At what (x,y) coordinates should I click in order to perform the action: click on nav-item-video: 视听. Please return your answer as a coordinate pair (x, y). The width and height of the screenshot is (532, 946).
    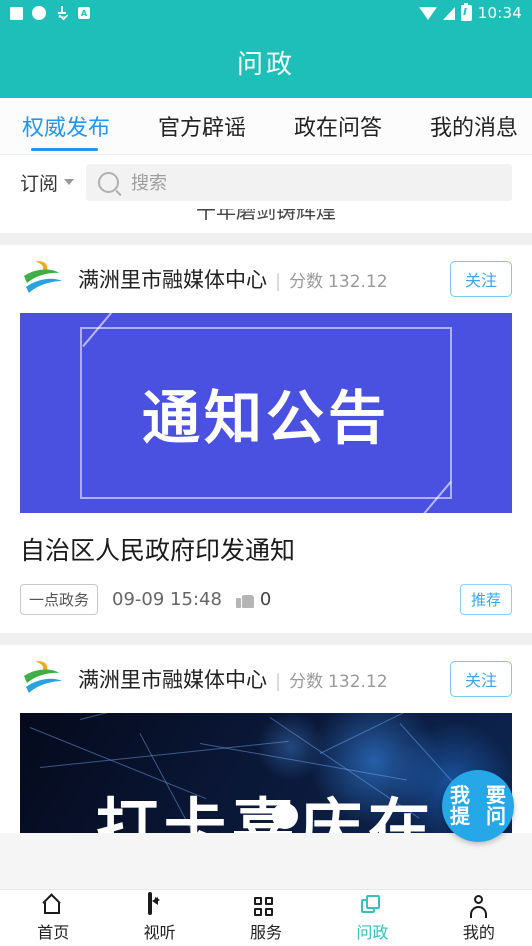
    Looking at the image, I should click on (159, 918).